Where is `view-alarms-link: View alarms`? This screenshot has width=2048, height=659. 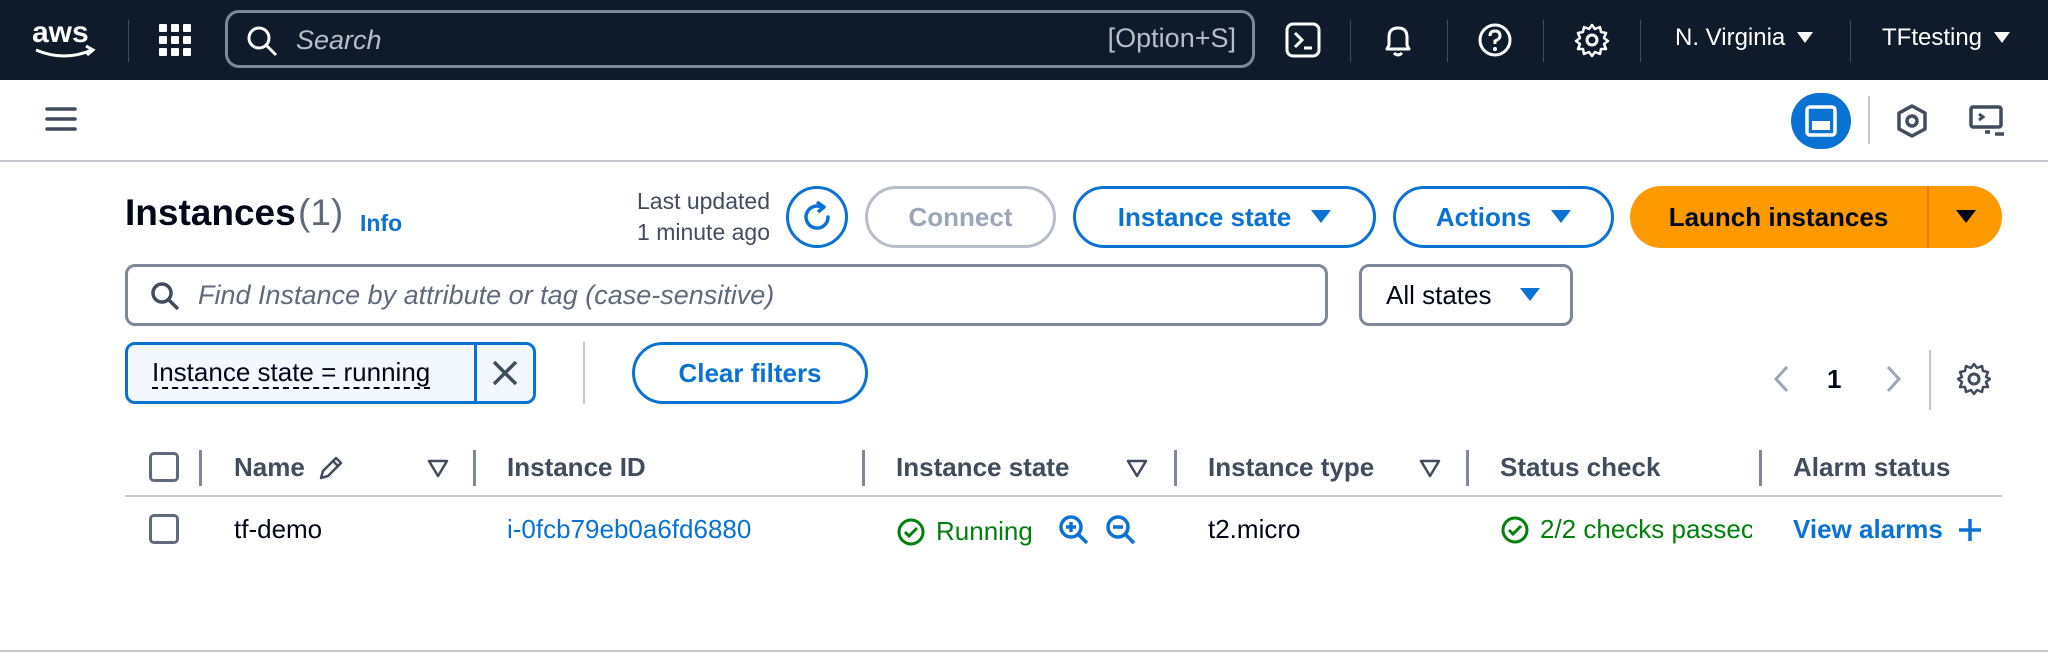 view-alarms-link: View alarms is located at coordinates (1888, 529).